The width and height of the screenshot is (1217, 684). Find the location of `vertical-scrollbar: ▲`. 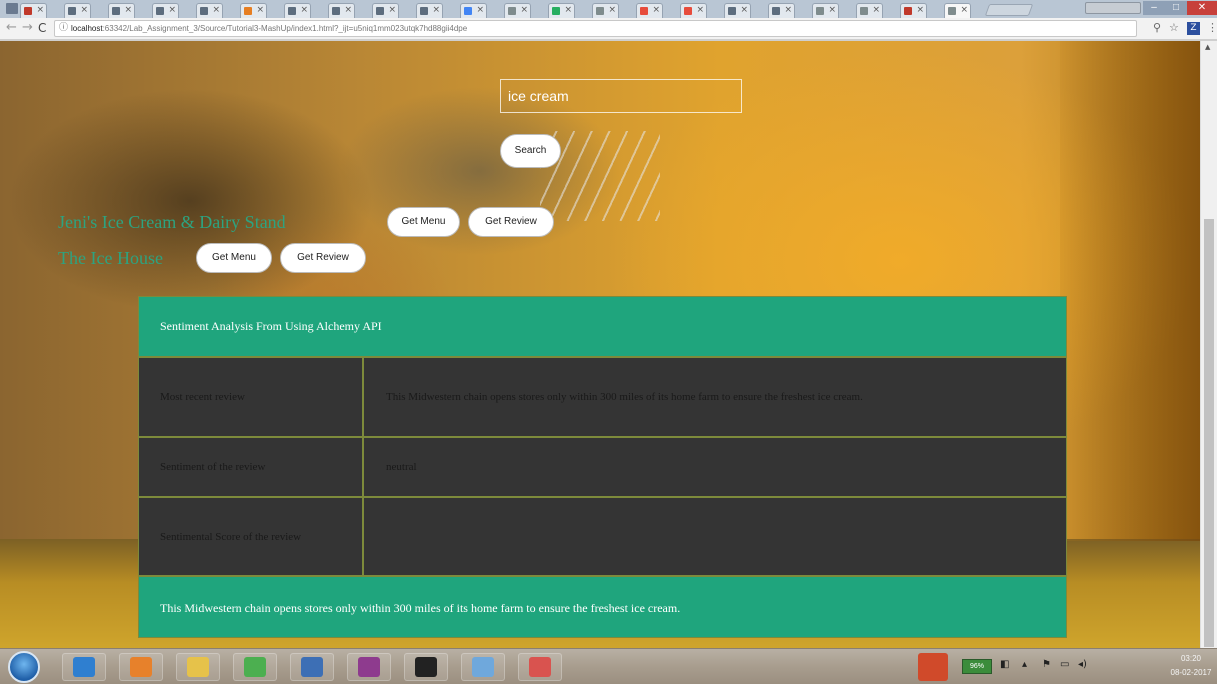

vertical-scrollbar: ▲ is located at coordinates (1208, 344).